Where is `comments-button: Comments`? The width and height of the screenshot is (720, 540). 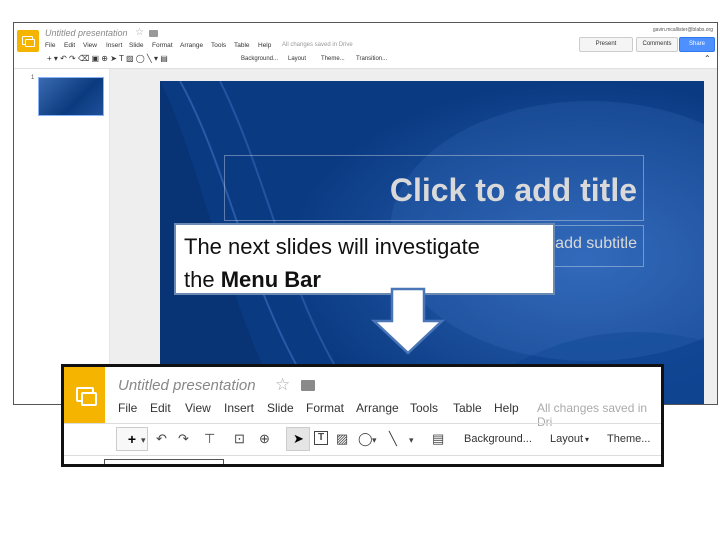
comments-button: Comments is located at coordinates (657, 44).